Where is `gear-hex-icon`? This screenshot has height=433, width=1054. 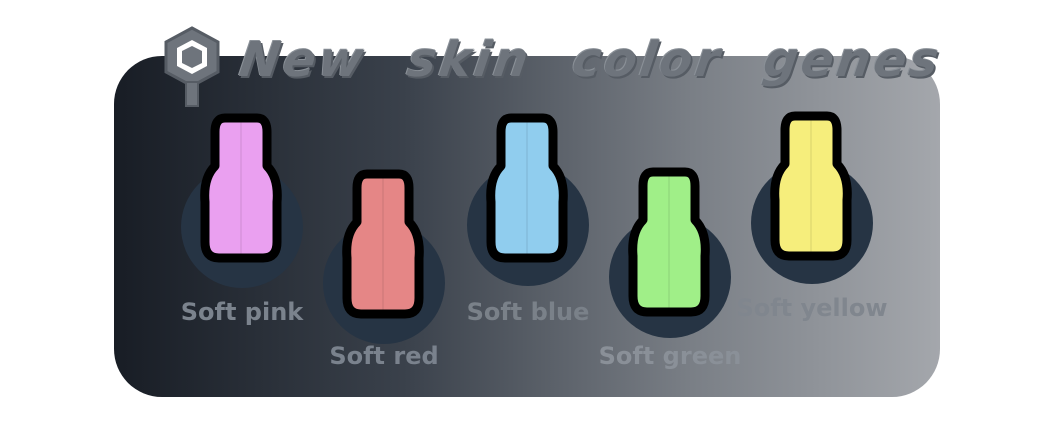
gear-hex-icon is located at coordinates (192, 66).